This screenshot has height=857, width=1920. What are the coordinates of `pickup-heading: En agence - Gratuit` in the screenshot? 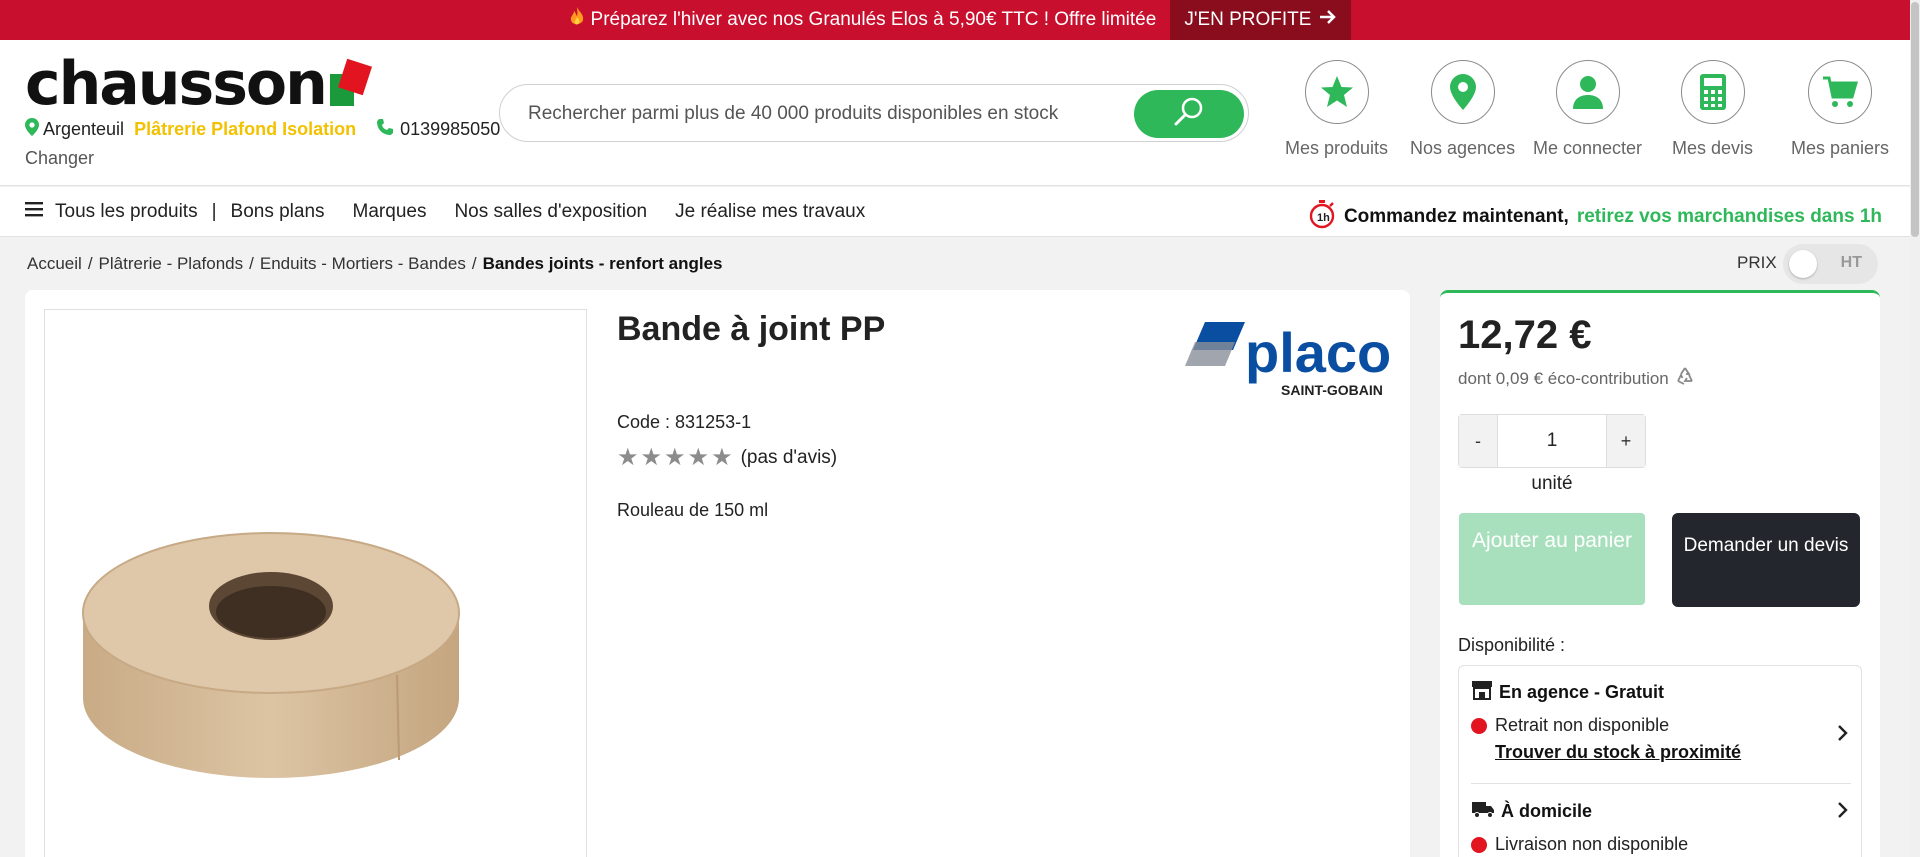 It's located at (1660, 692).